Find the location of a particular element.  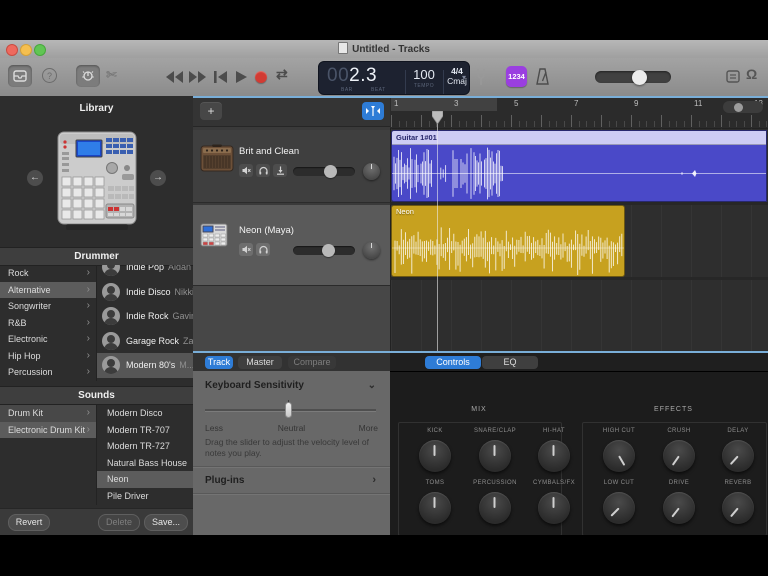

editors-scissors-button: ✄ is located at coordinates (111, 75).